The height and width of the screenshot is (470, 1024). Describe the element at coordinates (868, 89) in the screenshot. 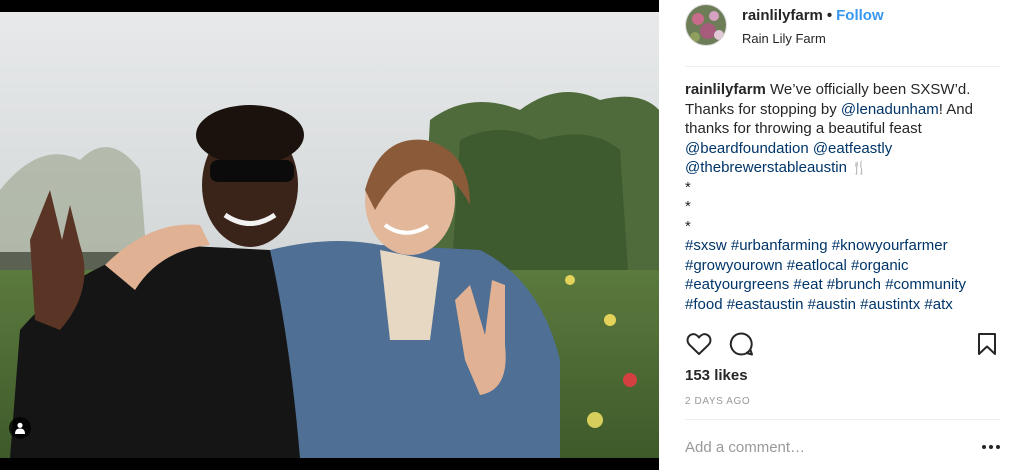

I see `caption-text: We’ve officially been SXSW’d.` at that location.